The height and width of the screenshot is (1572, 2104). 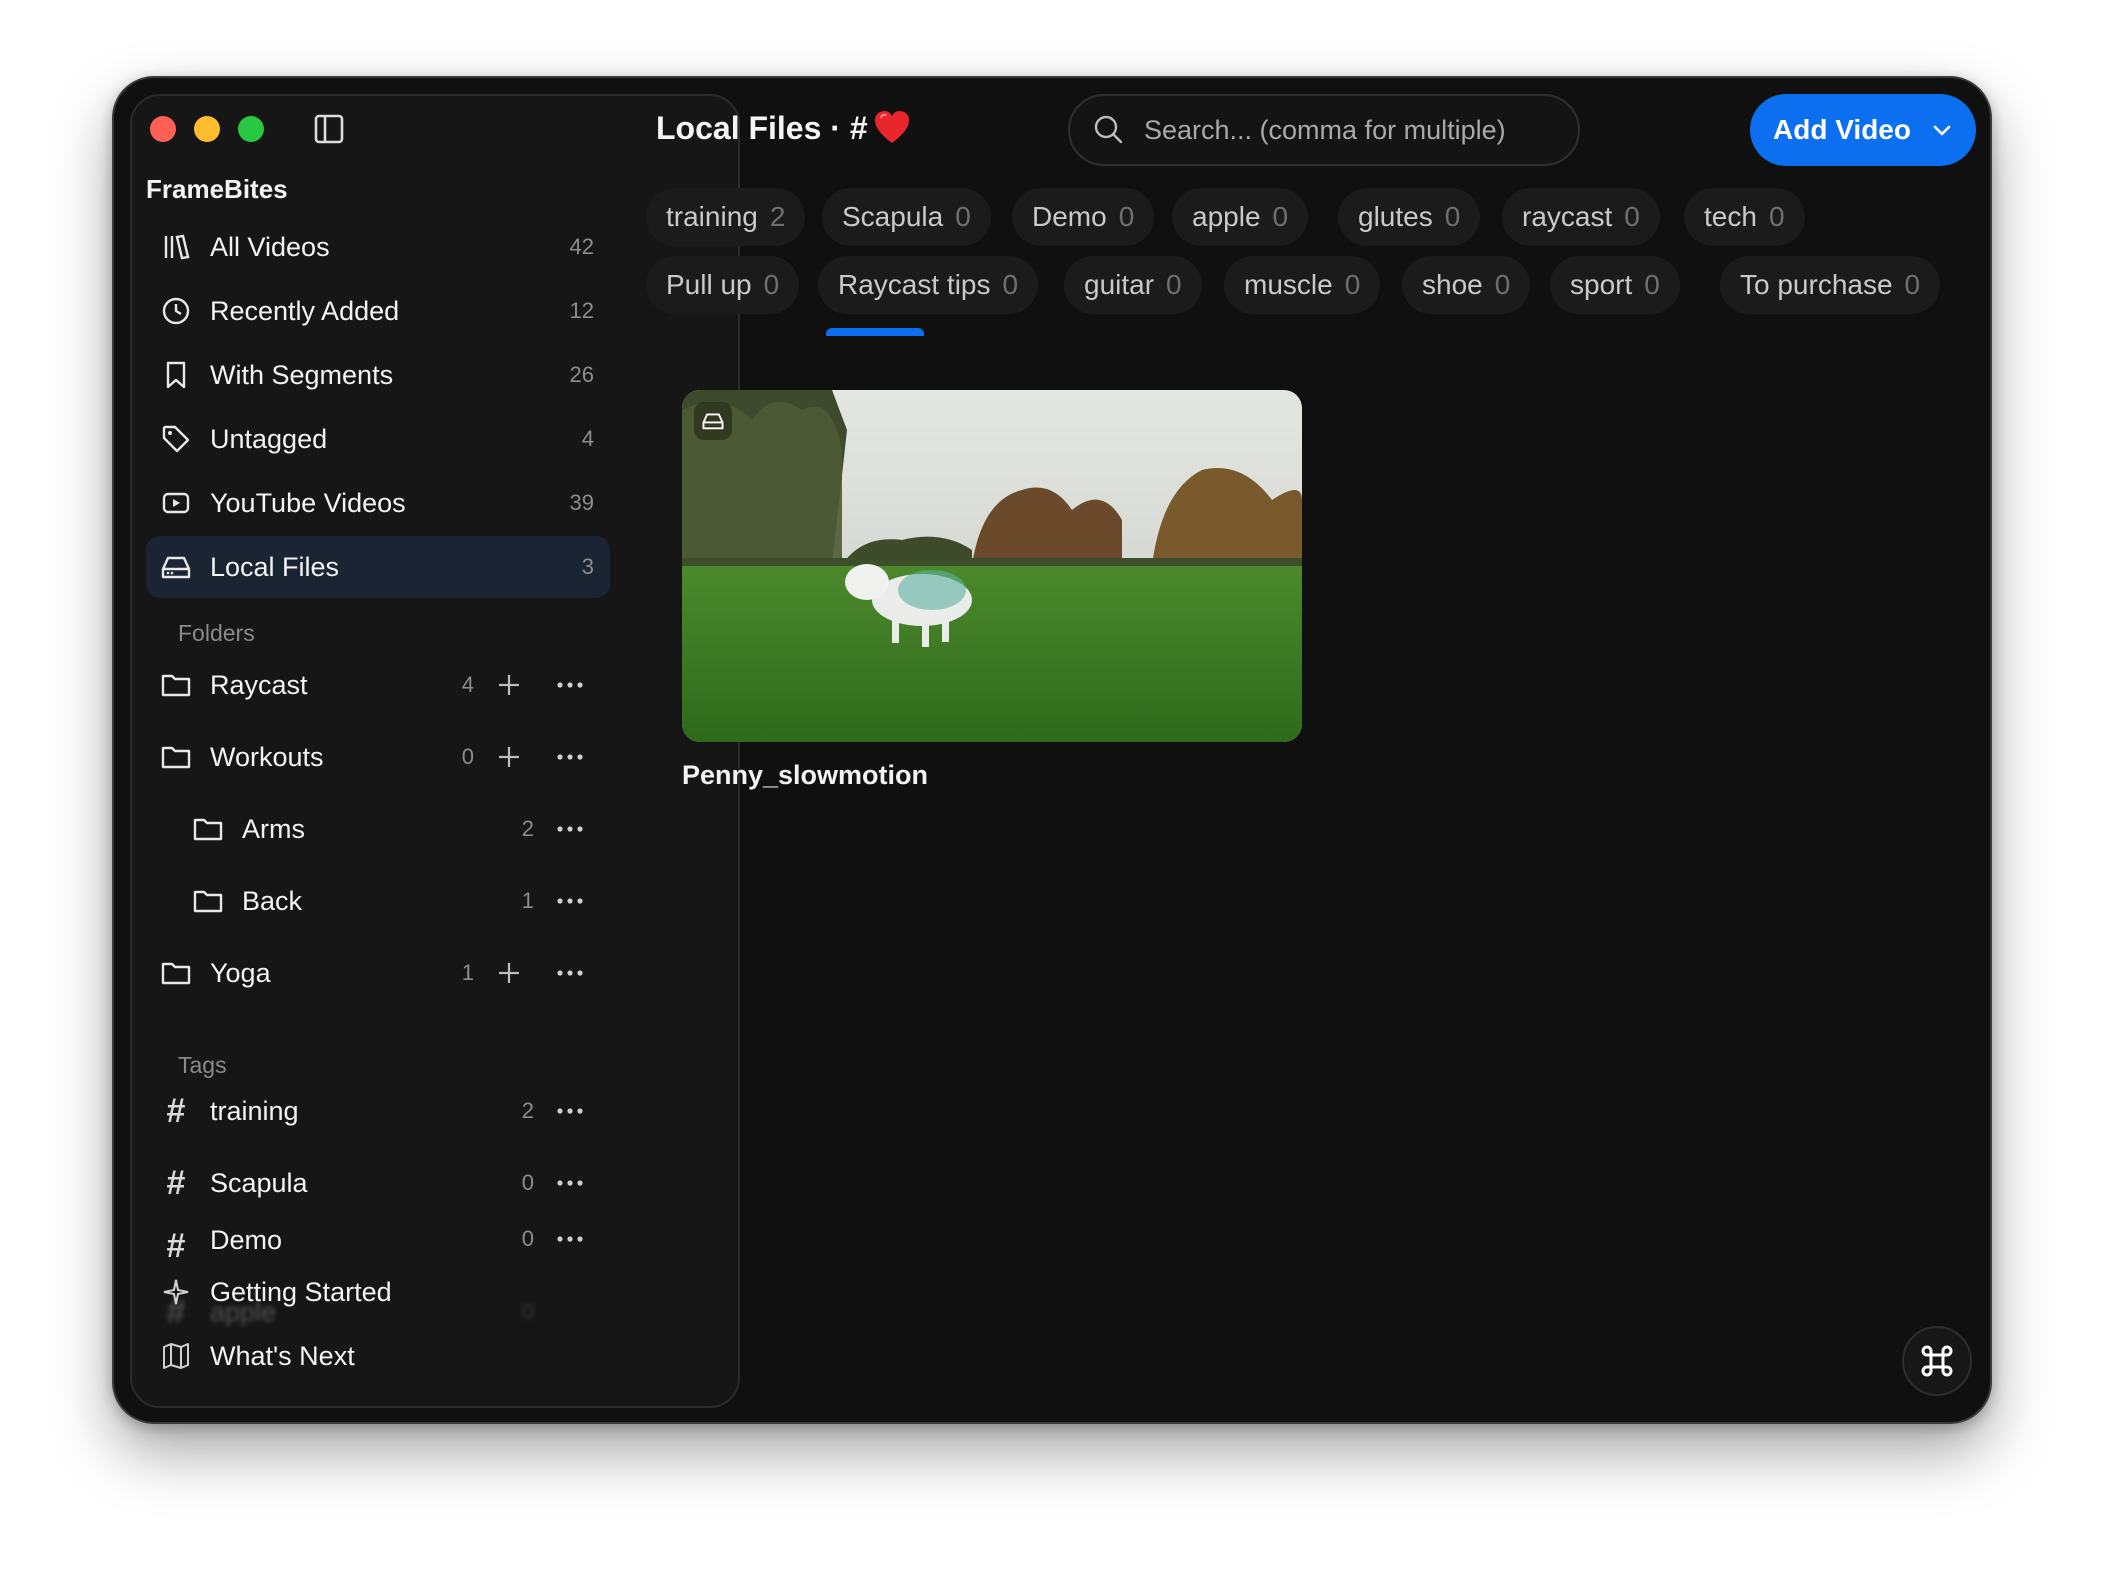 I want to click on chip-label: training, so click(x=712, y=216).